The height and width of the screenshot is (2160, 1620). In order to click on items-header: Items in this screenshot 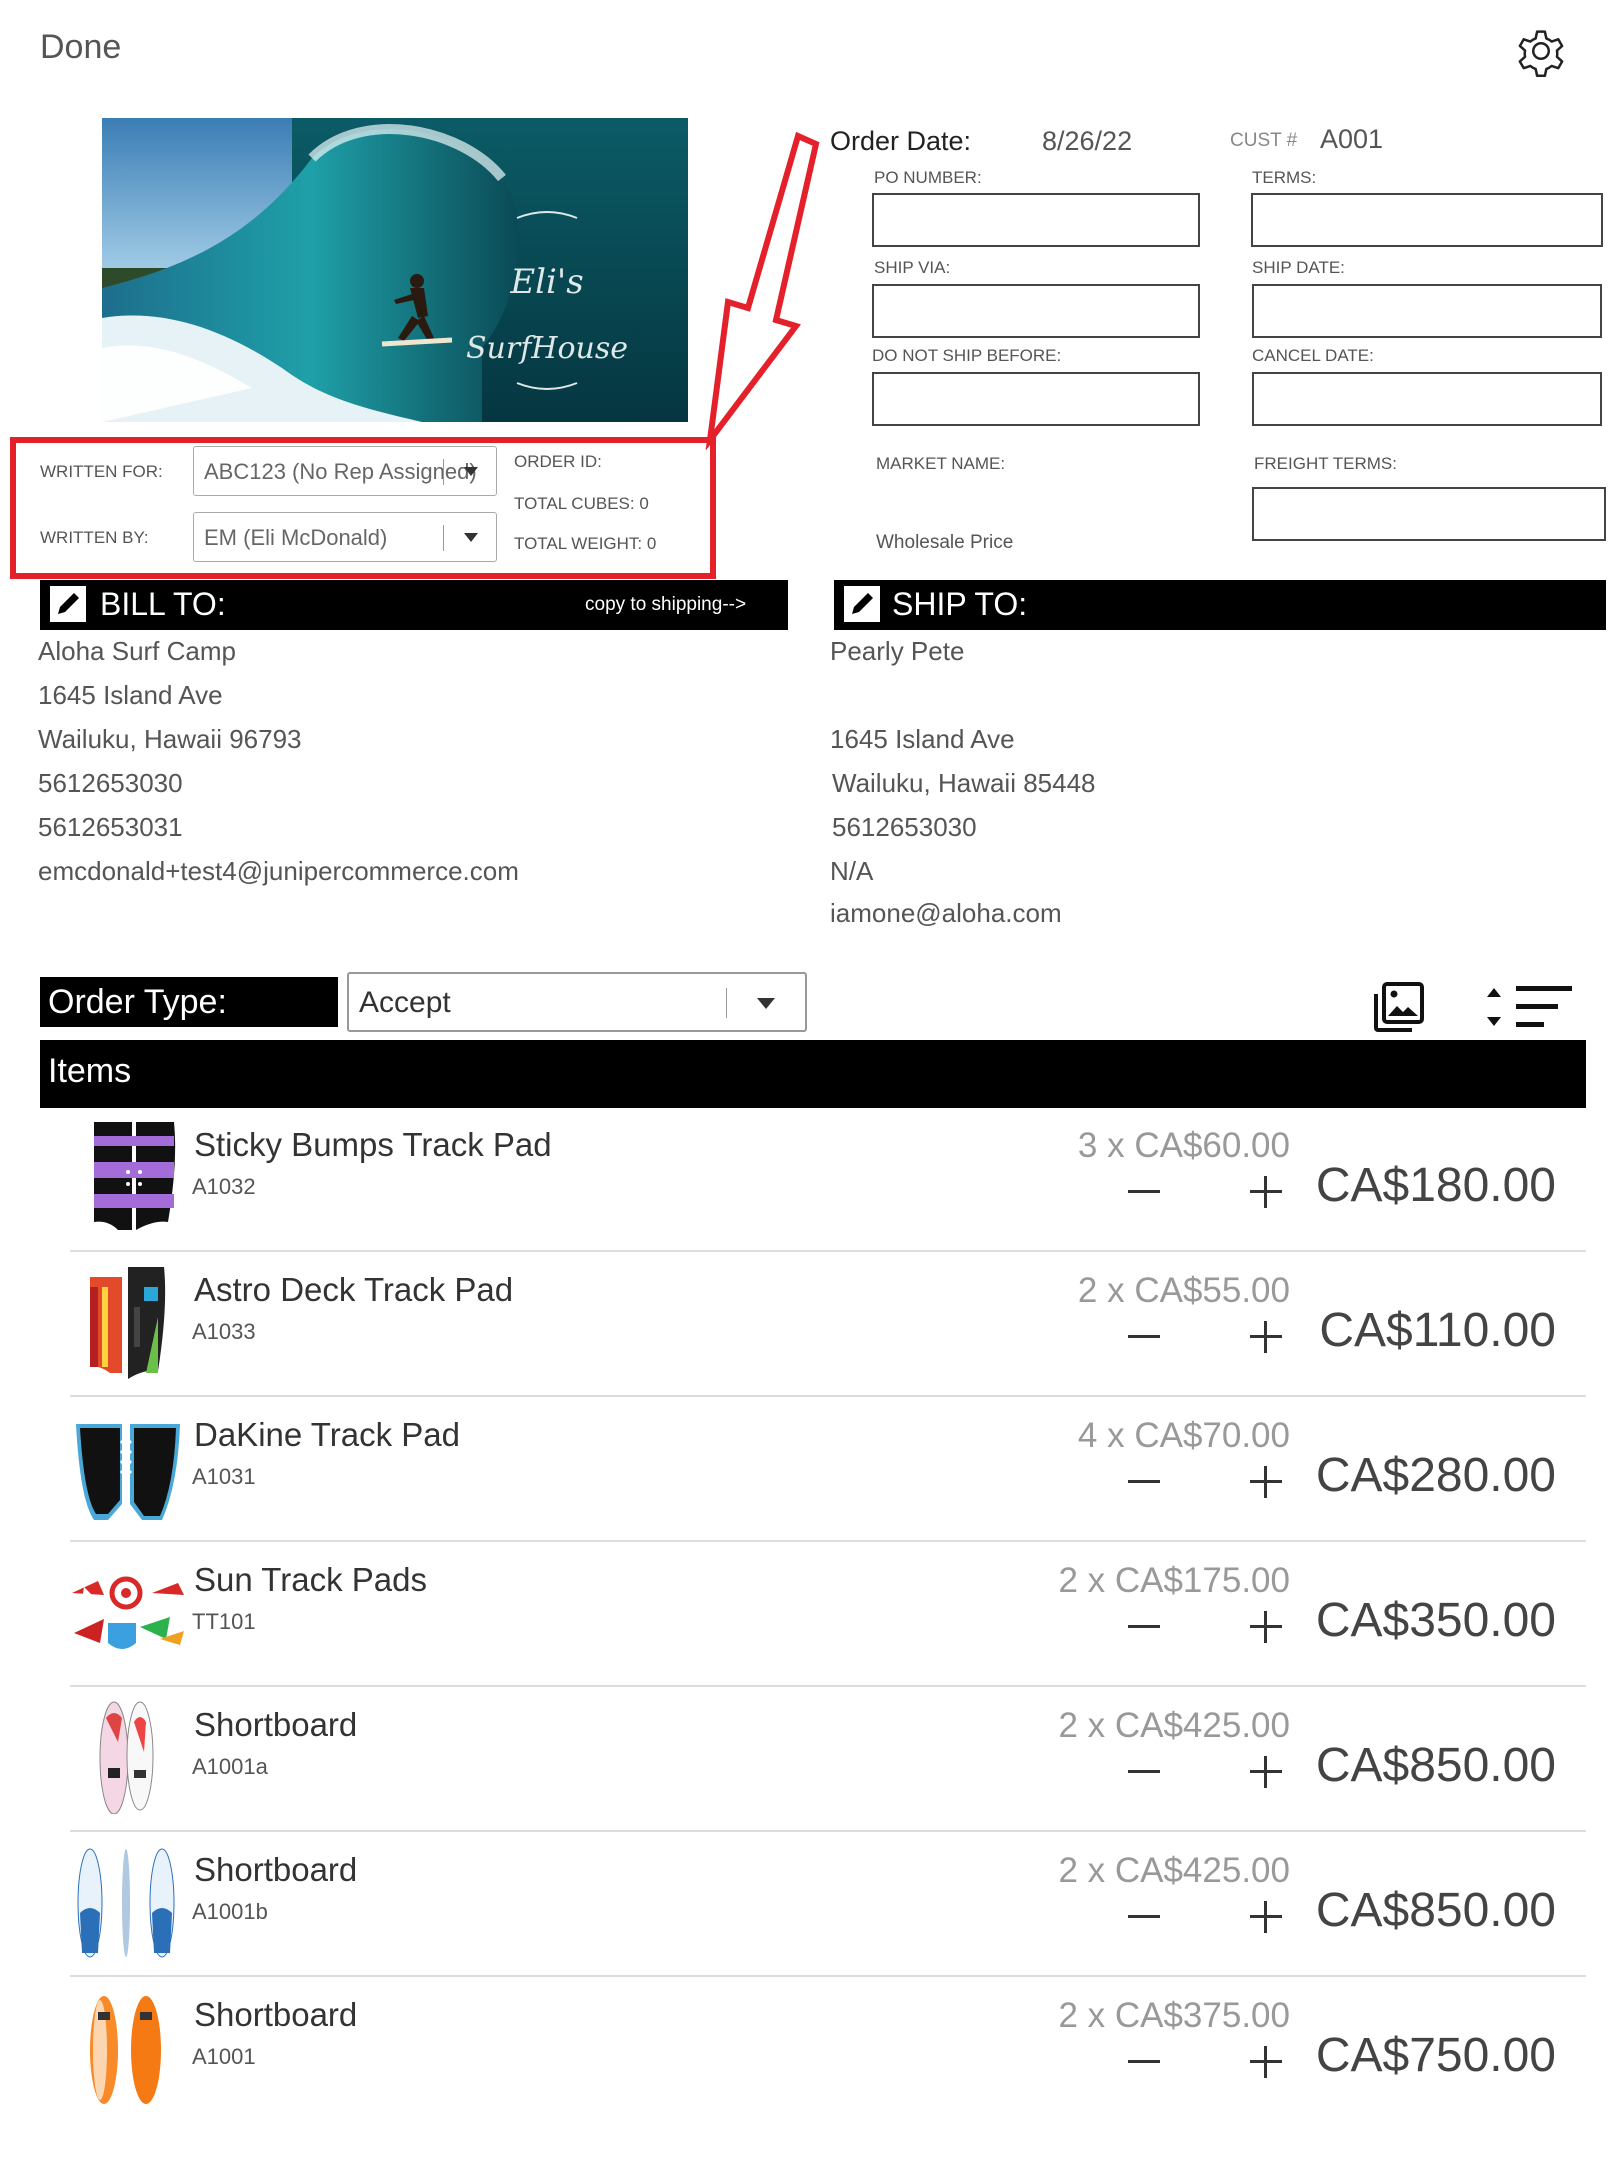, I will do `click(813, 1074)`.